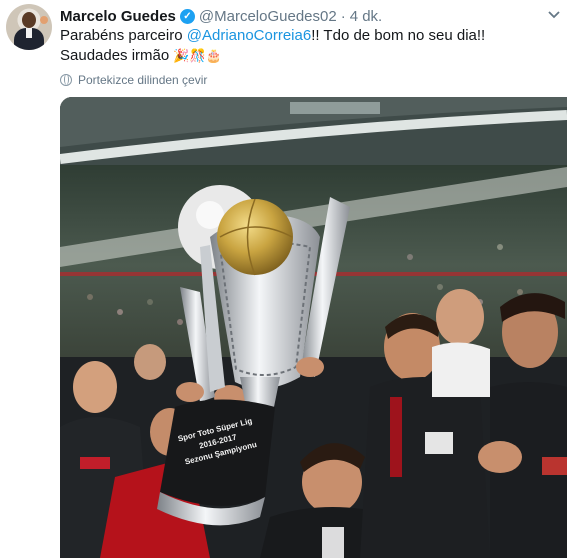 This screenshot has width=567, height=558. Describe the element at coordinates (249, 35) in the screenshot. I see `mention-link: @AdrianoCorreia6` at that location.